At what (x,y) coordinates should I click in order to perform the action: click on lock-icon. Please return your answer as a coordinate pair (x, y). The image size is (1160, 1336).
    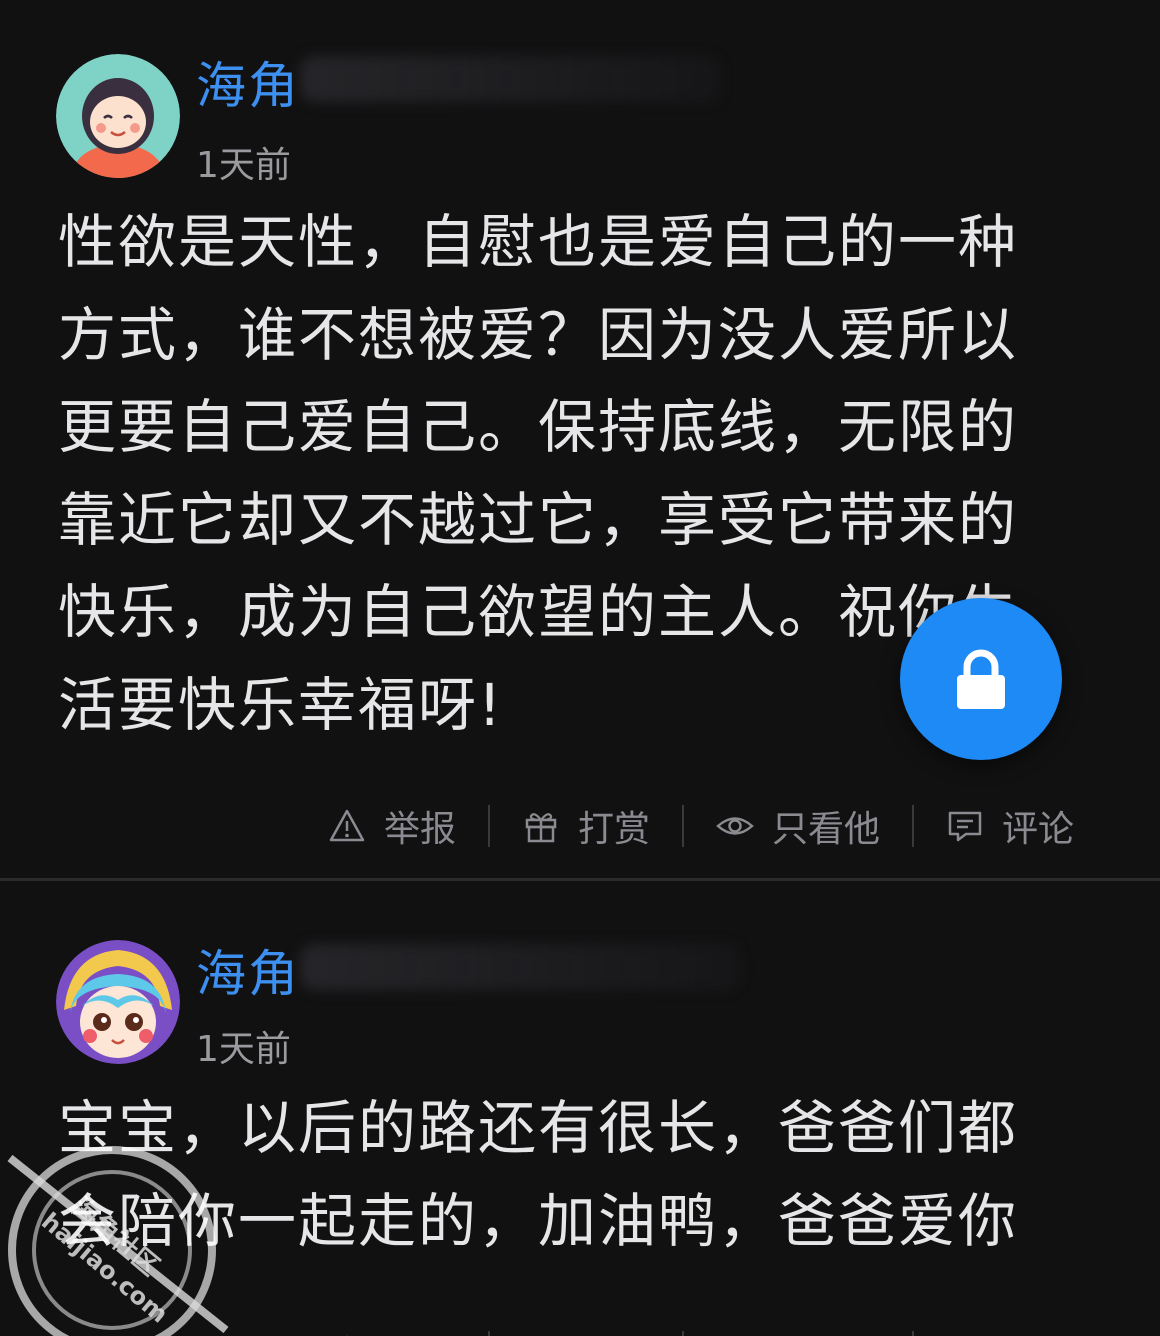
    Looking at the image, I should click on (981, 679).